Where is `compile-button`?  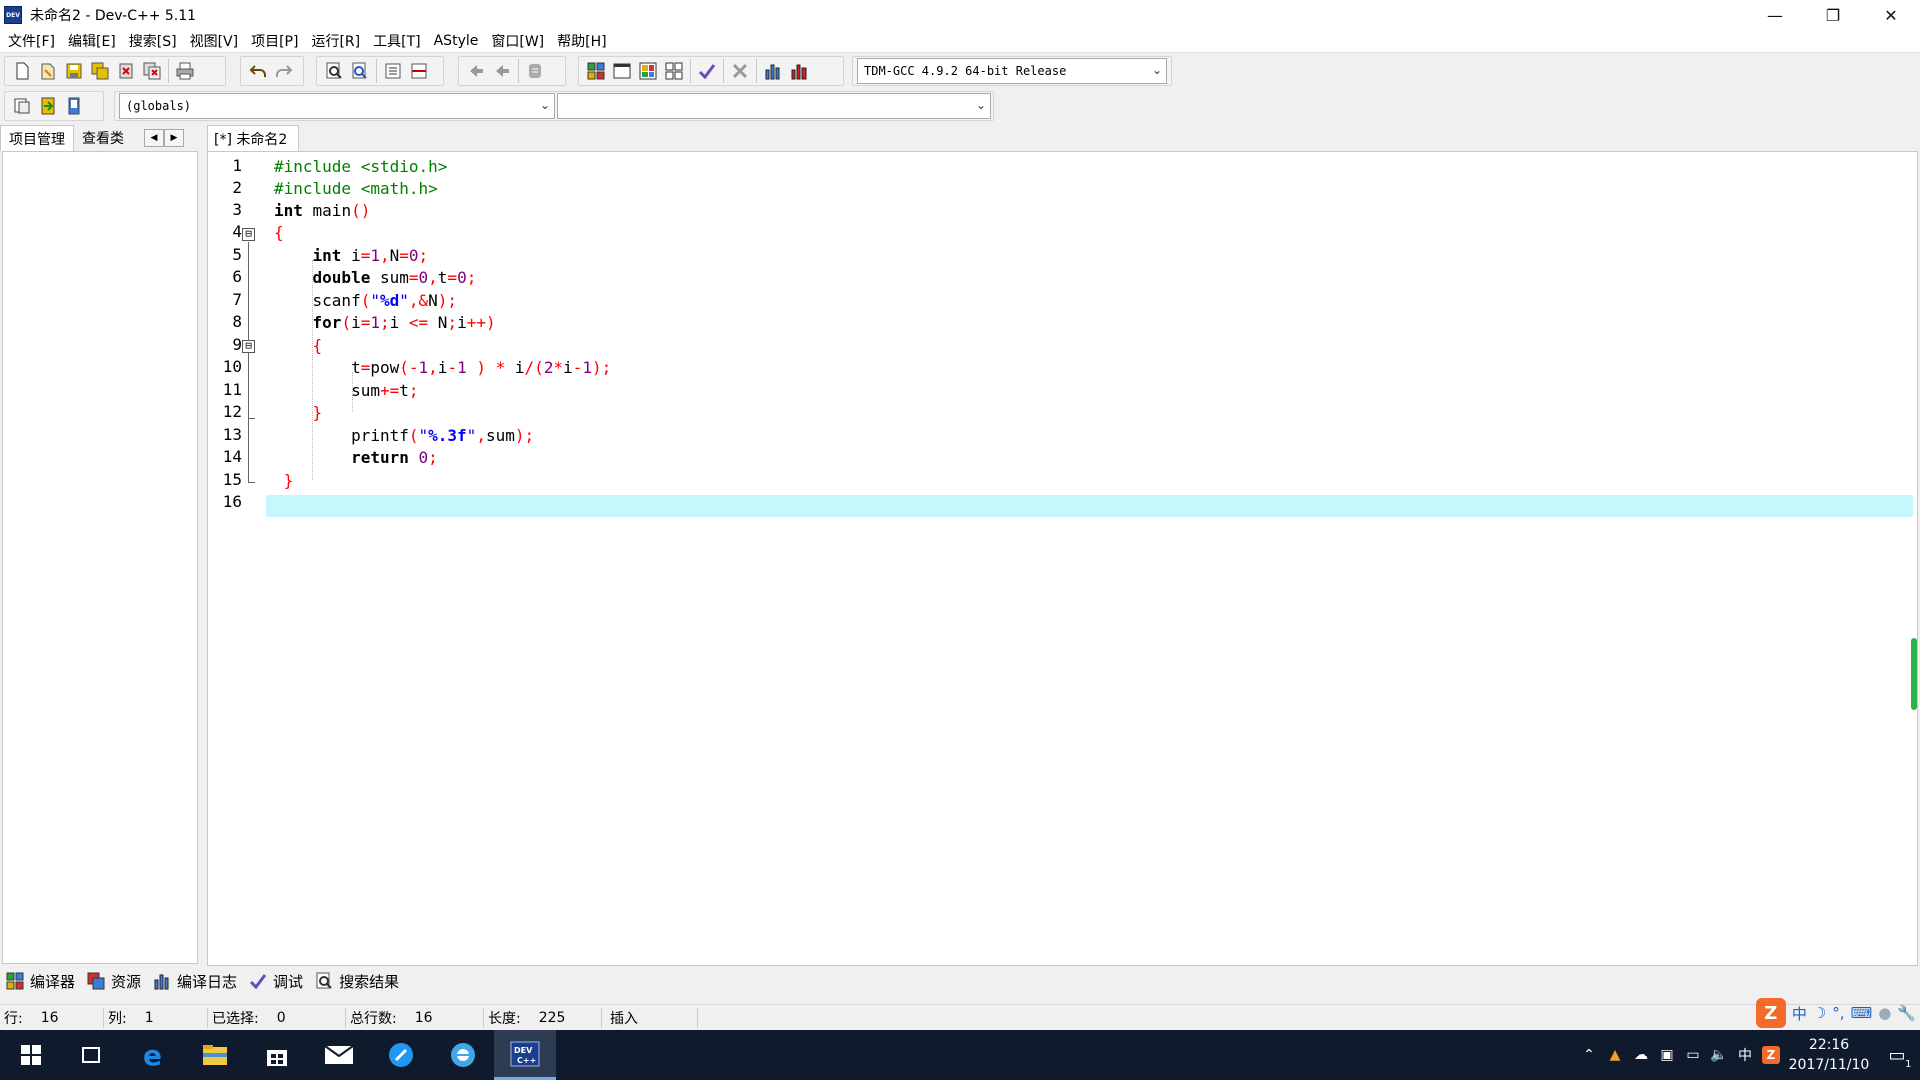 compile-button is located at coordinates (596, 71).